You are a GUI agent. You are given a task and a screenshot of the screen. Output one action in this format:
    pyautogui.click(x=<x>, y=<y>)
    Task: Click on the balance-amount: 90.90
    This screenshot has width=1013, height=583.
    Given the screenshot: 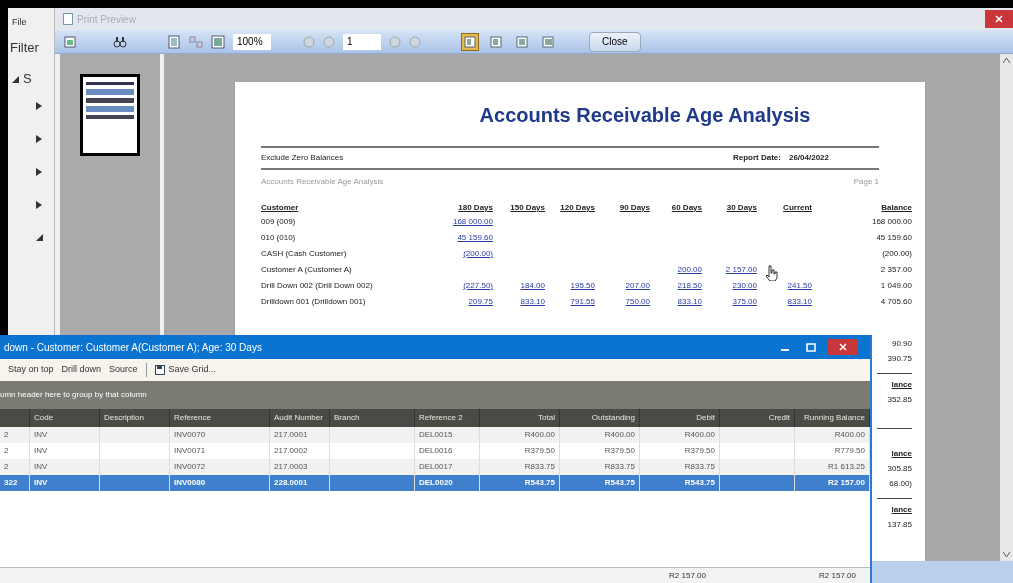 What is the action you would take?
    pyautogui.click(x=901, y=344)
    